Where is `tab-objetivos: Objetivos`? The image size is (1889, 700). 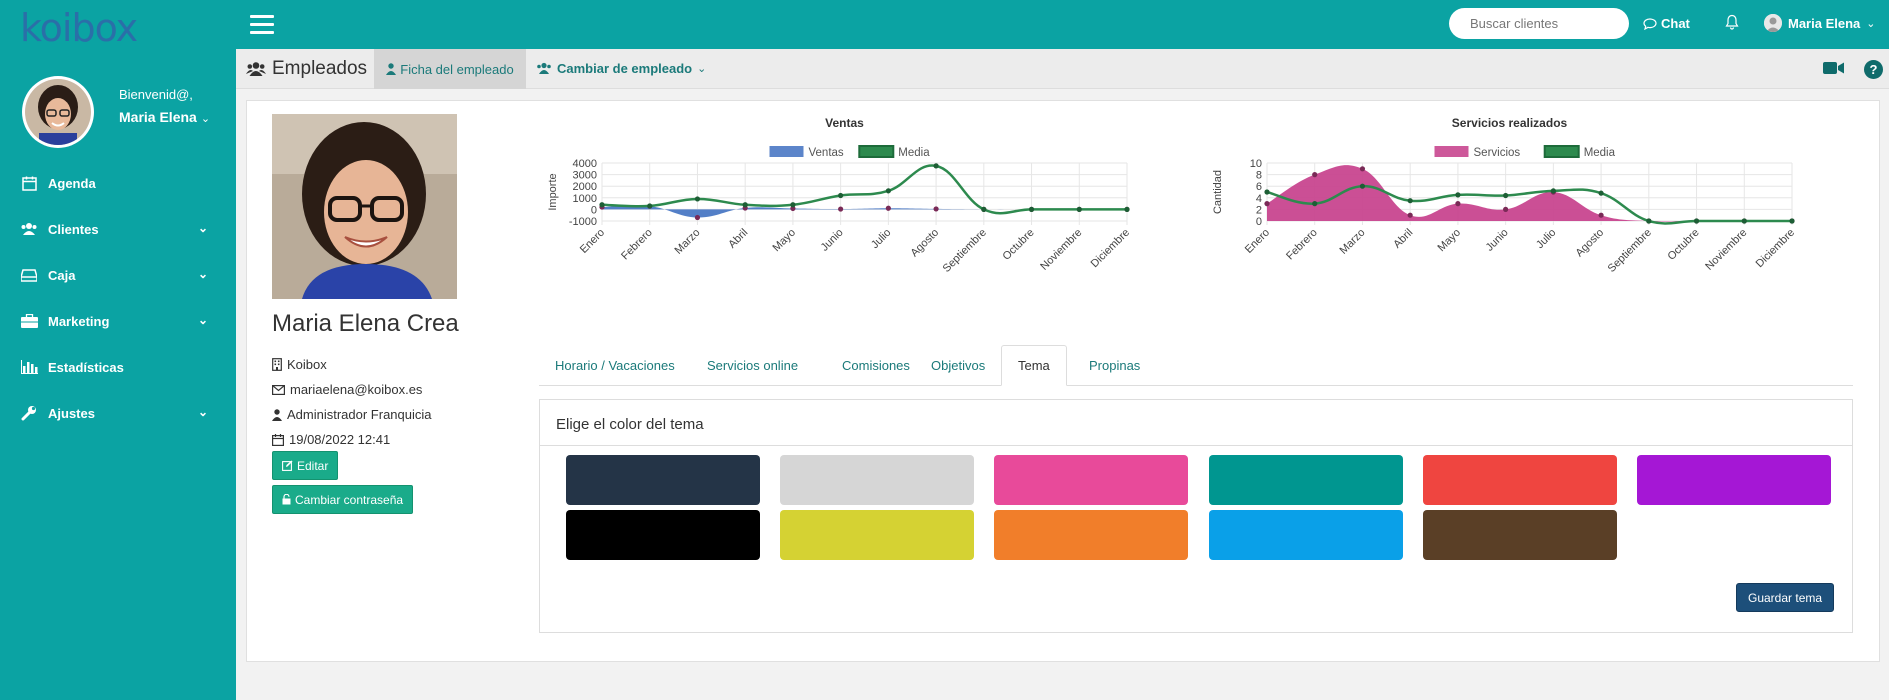
tab-objetivos: Objetivos is located at coordinates (958, 365).